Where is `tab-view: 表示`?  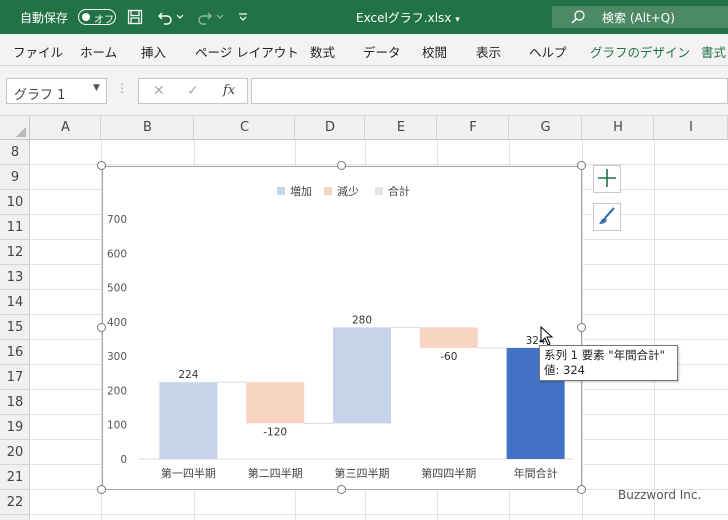 tab-view: 表示 is located at coordinates (488, 51).